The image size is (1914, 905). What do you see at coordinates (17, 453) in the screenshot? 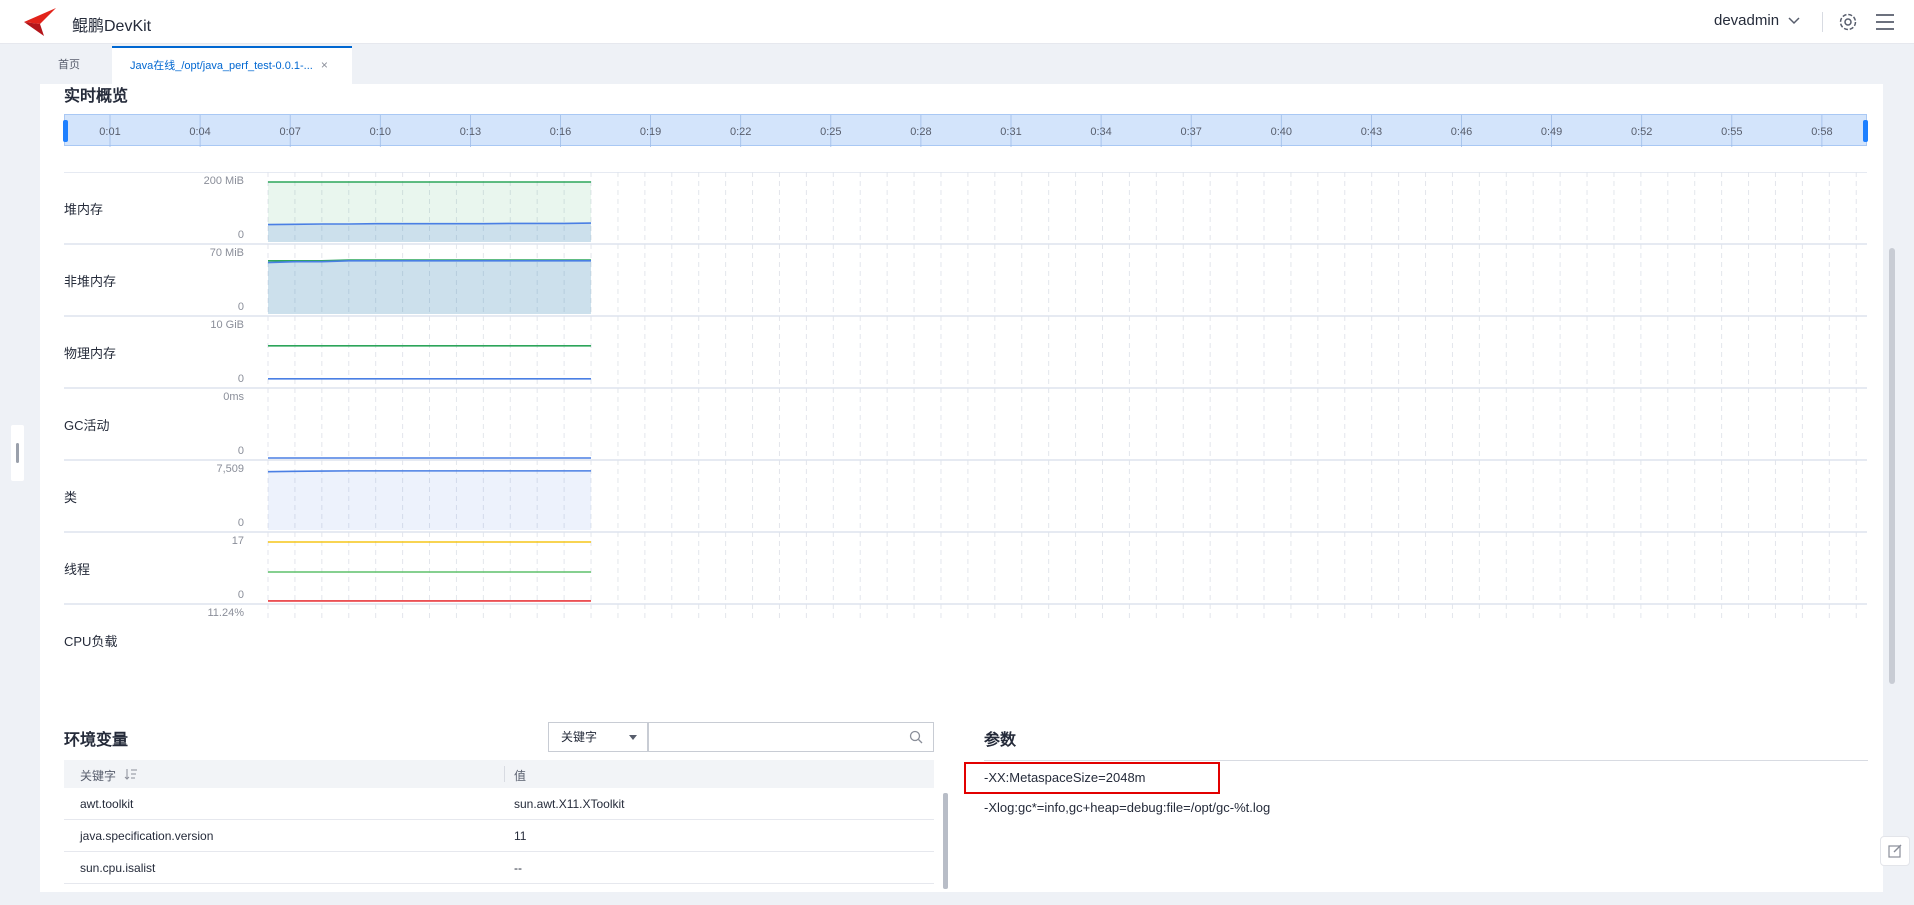
I see `side-collapse-handle` at bounding box center [17, 453].